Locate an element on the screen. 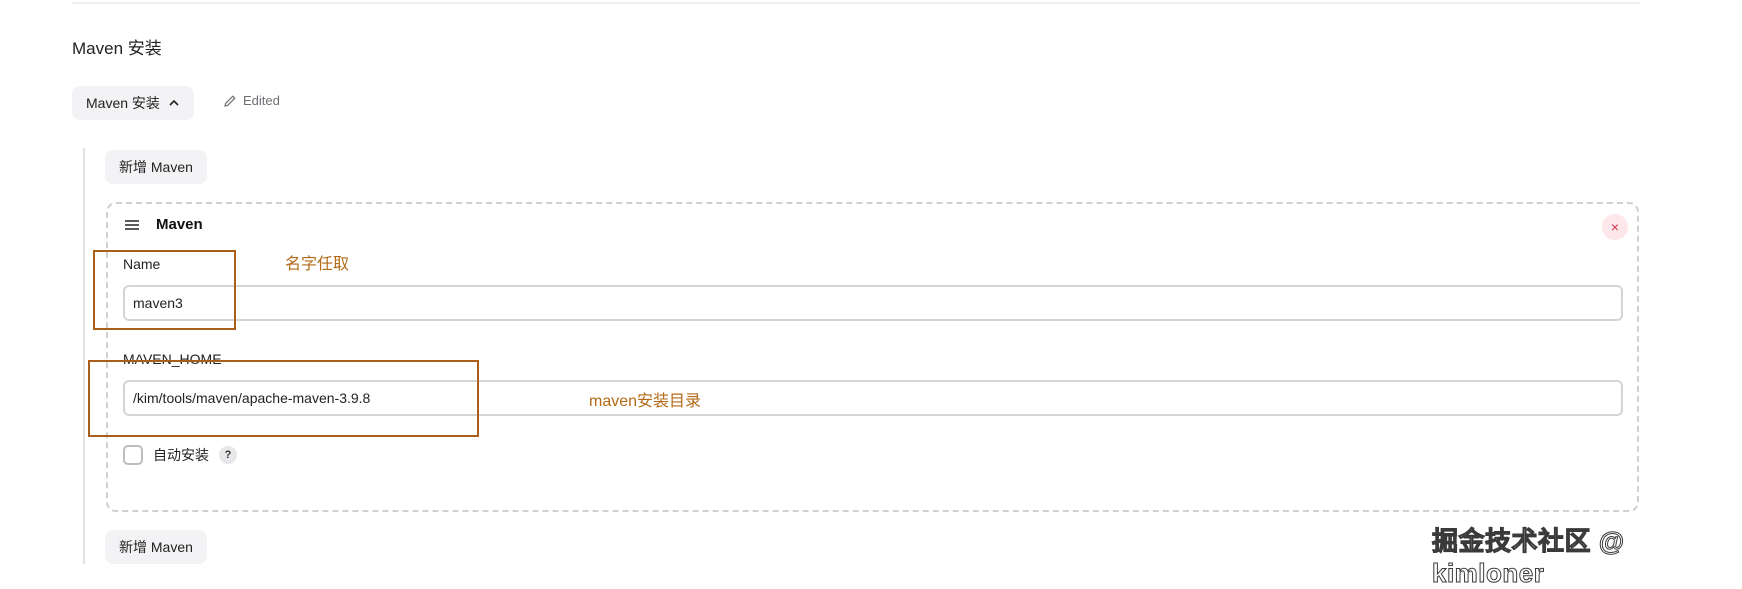 The height and width of the screenshot is (589, 1742). name-label: Name is located at coordinates (142, 264).